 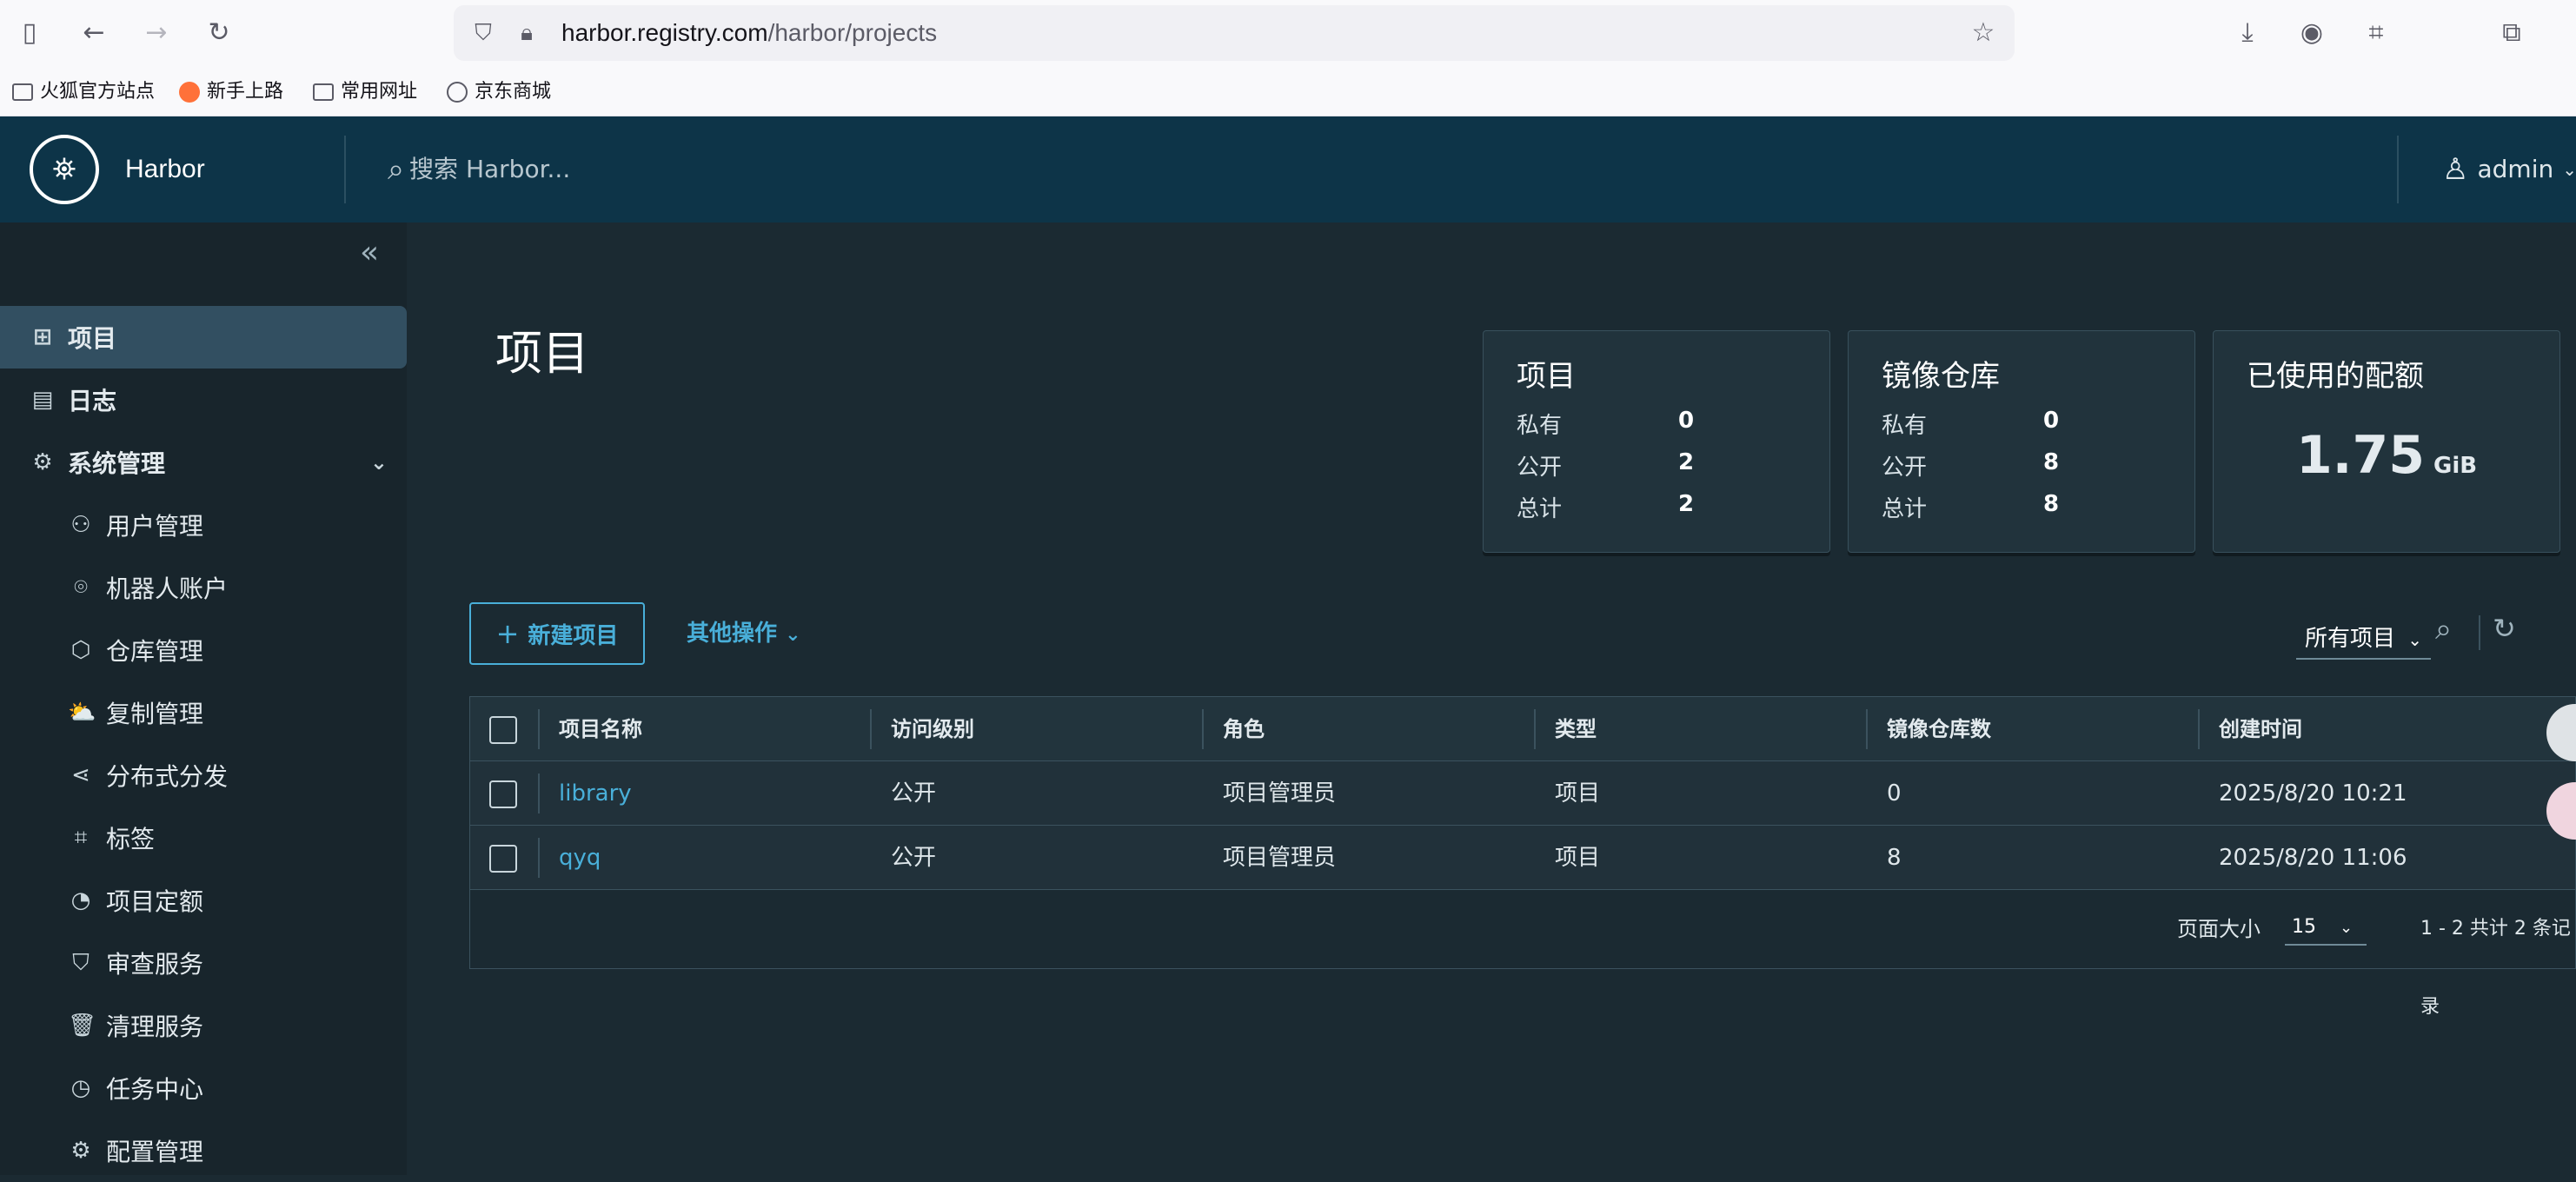 What do you see at coordinates (98, 92) in the screenshot?
I see `bookmark-label: 火狐官方站点` at bounding box center [98, 92].